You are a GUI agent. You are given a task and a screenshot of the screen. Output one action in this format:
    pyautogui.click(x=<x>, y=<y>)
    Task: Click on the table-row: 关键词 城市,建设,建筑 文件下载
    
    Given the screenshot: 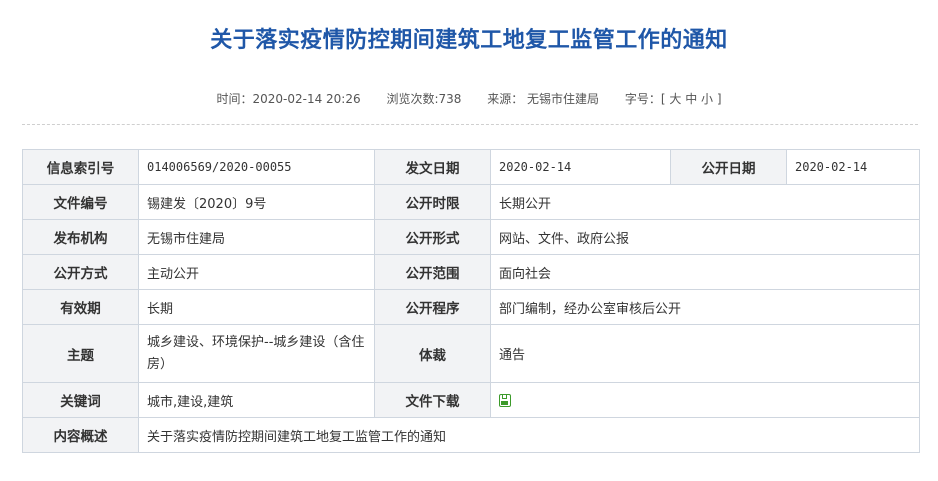 What is the action you would take?
    pyautogui.click(x=471, y=400)
    